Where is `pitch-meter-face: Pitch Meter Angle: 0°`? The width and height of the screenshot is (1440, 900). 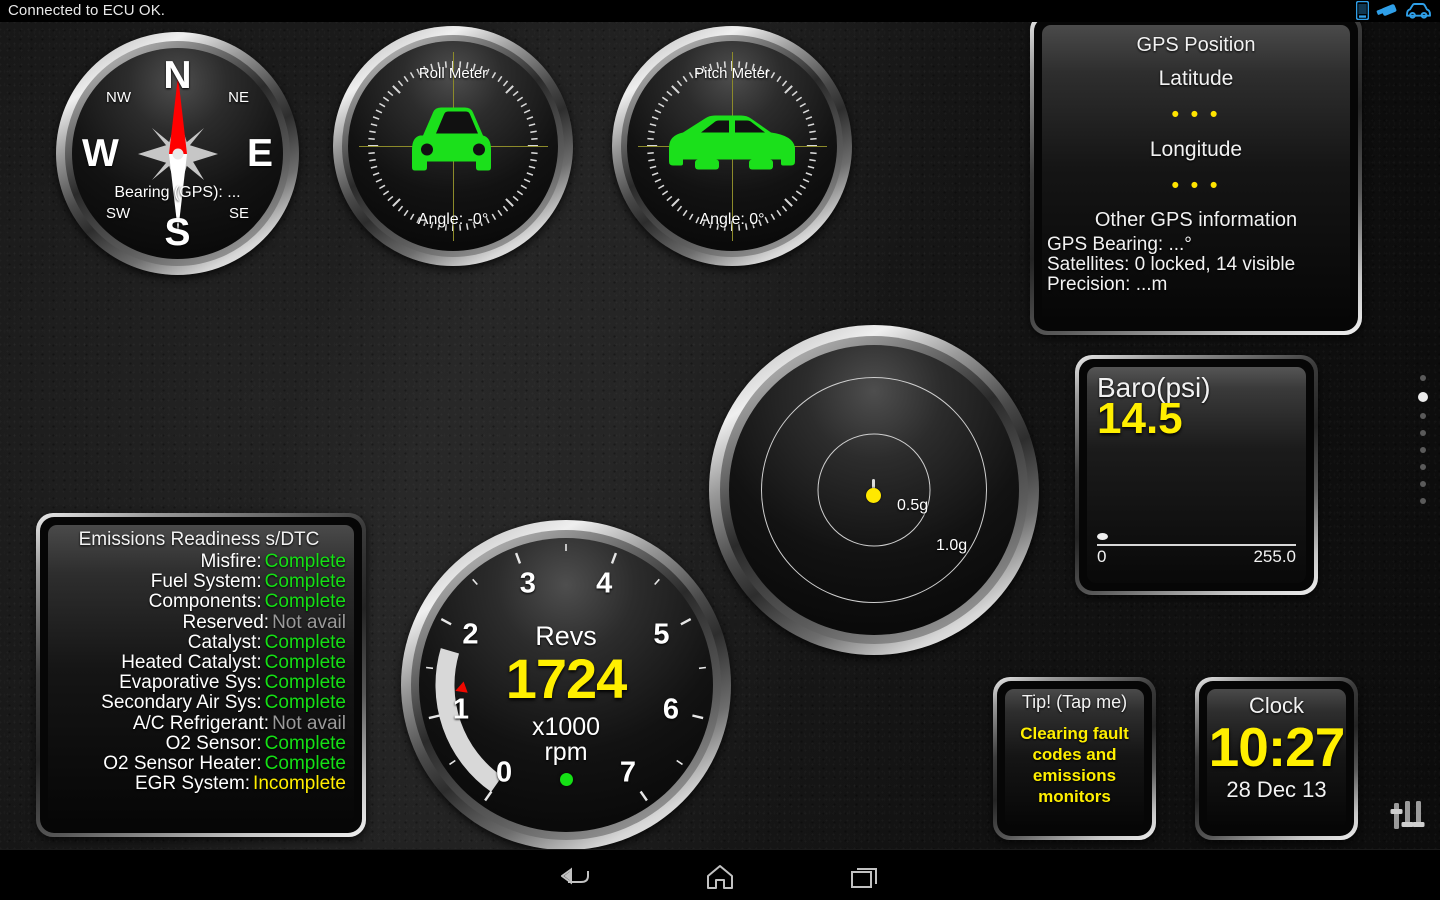 pitch-meter-face: Pitch Meter Angle: 0° is located at coordinates (732, 146).